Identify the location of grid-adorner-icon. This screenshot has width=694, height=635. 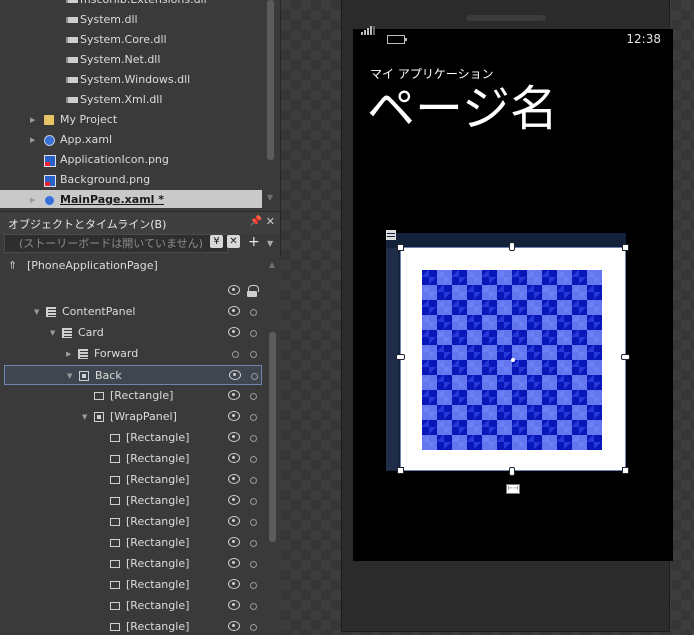
(391, 235).